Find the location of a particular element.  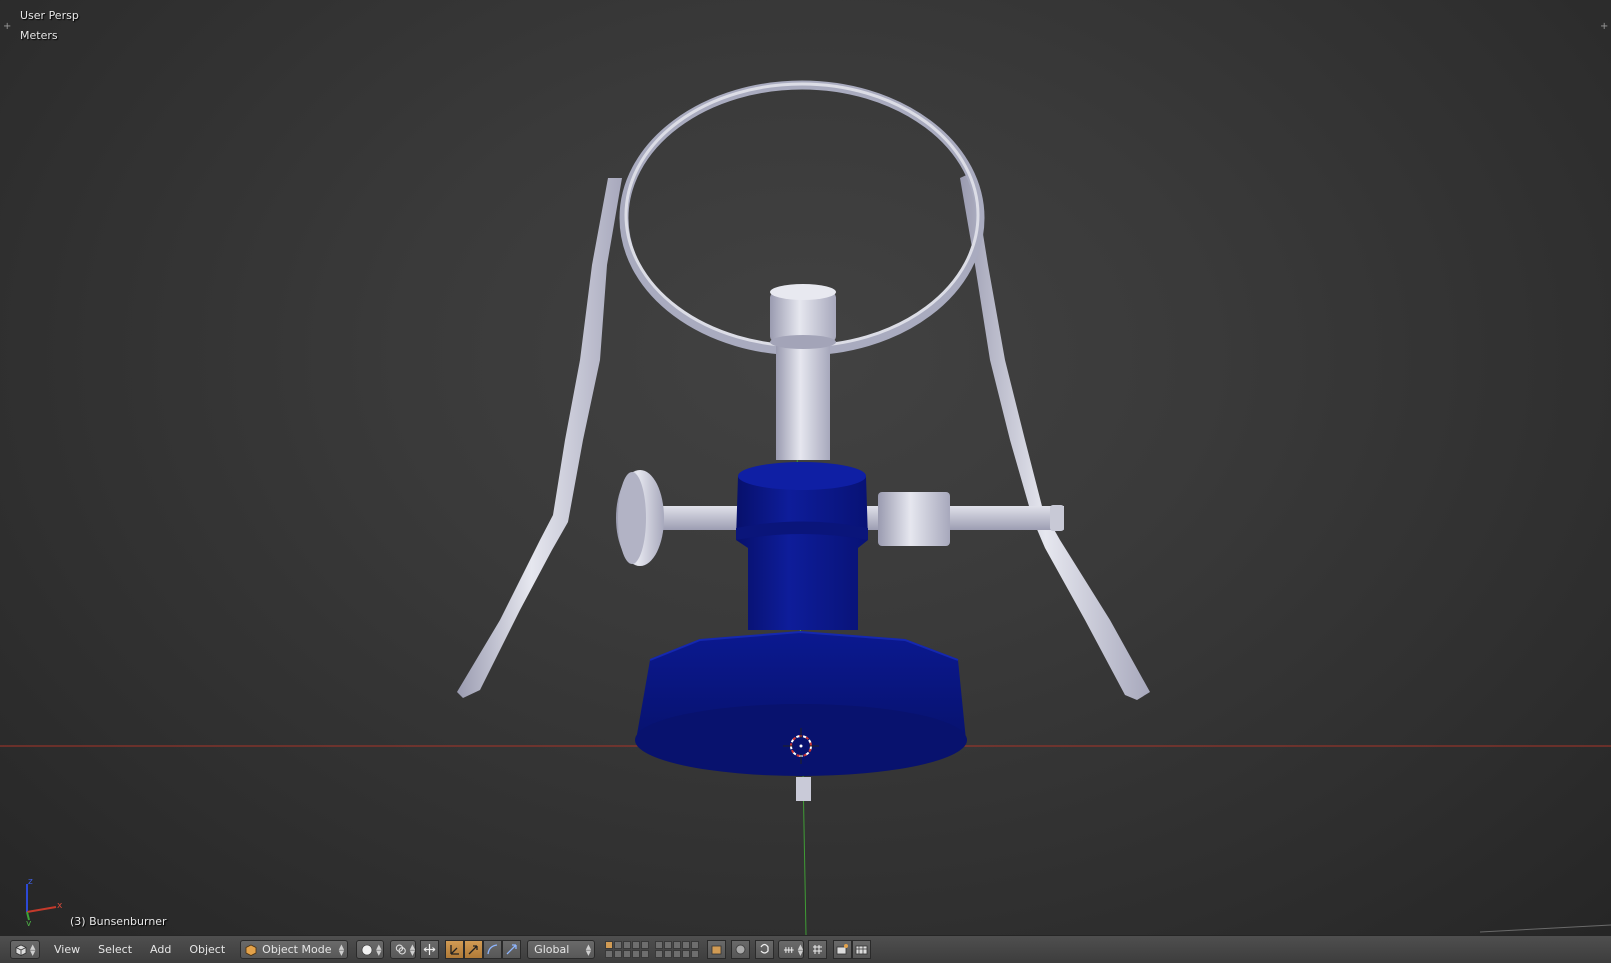

render-animation-button is located at coordinates (862, 949).